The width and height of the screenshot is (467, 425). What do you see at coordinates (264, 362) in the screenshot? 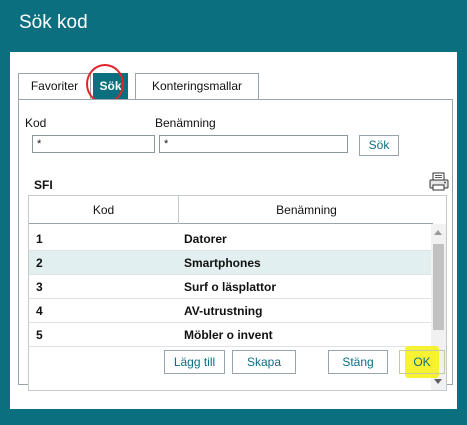
I see `create-button: Skapa` at bounding box center [264, 362].